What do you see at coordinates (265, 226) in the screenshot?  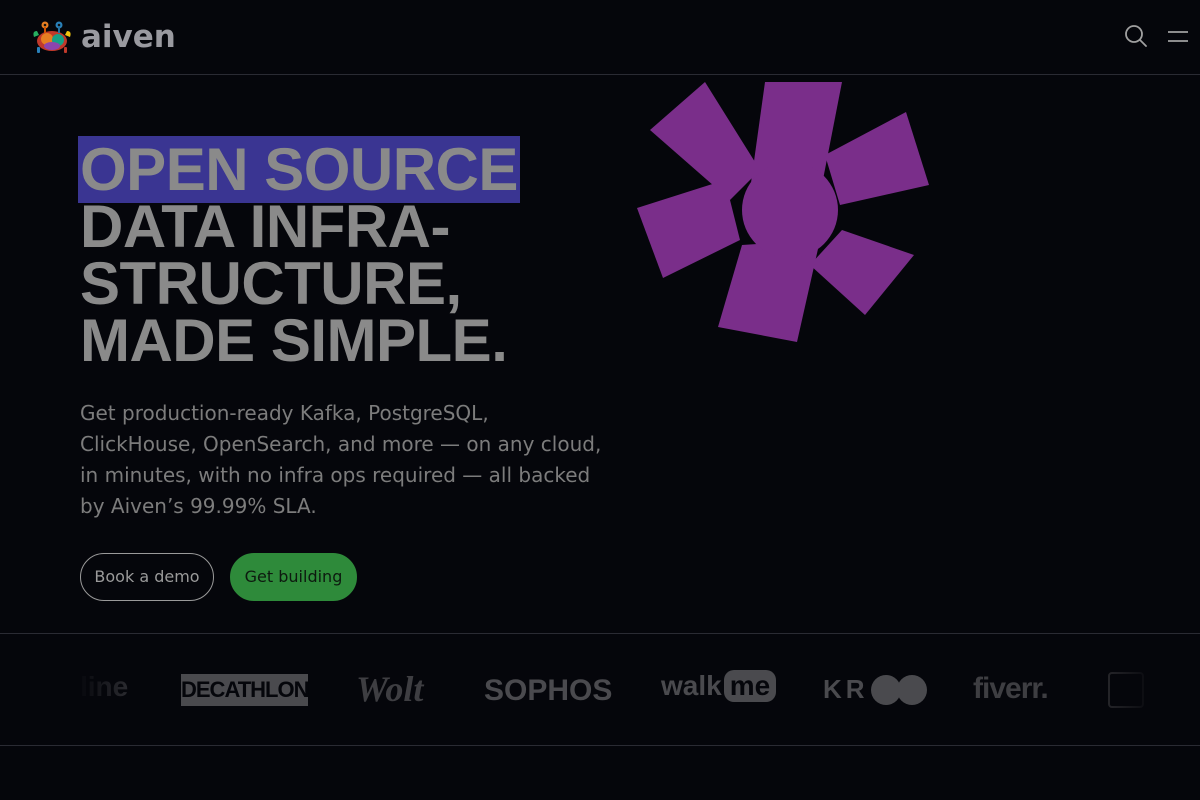 I see `headline-line-2: DATA INFRA-` at bounding box center [265, 226].